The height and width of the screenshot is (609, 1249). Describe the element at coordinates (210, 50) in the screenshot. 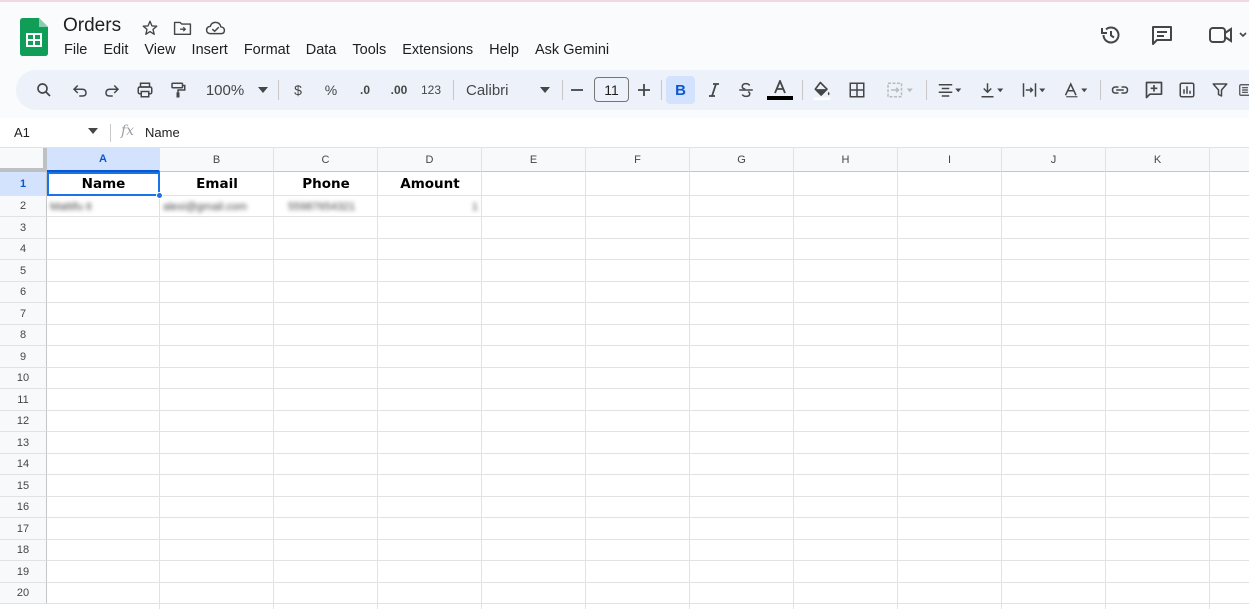

I see `menu-insert: Insert` at that location.